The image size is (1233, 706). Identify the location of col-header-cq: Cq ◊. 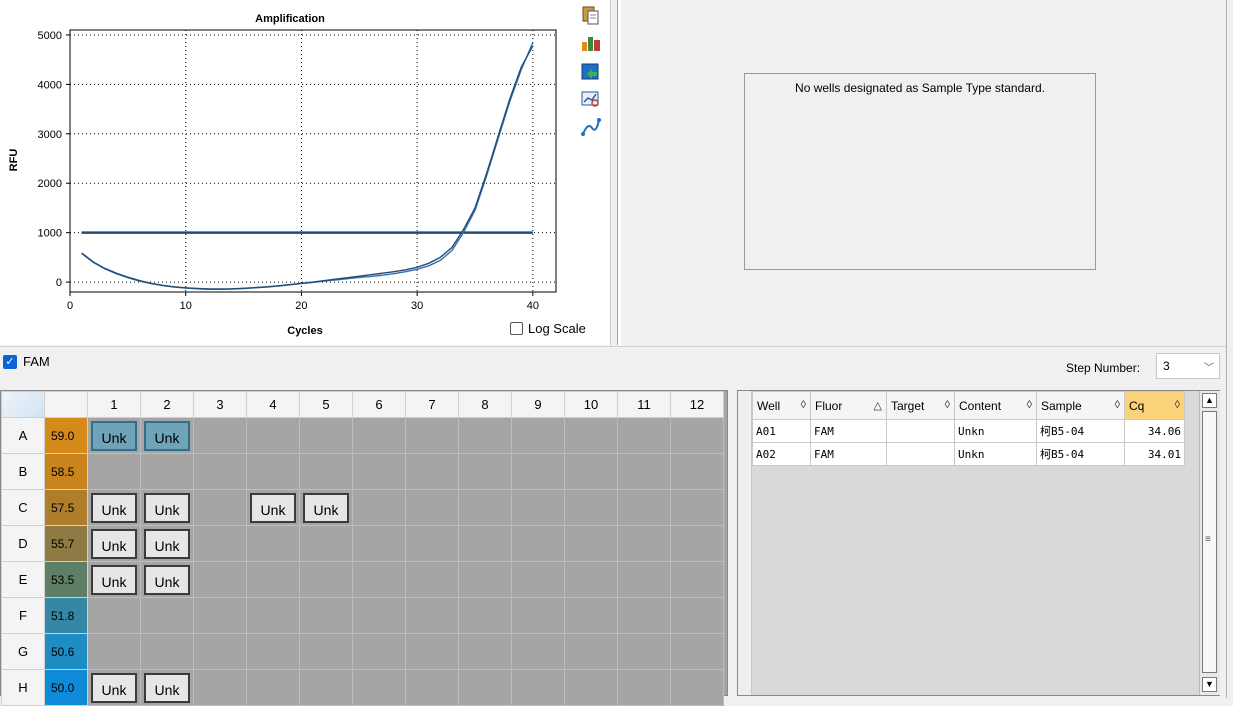
(1154, 405).